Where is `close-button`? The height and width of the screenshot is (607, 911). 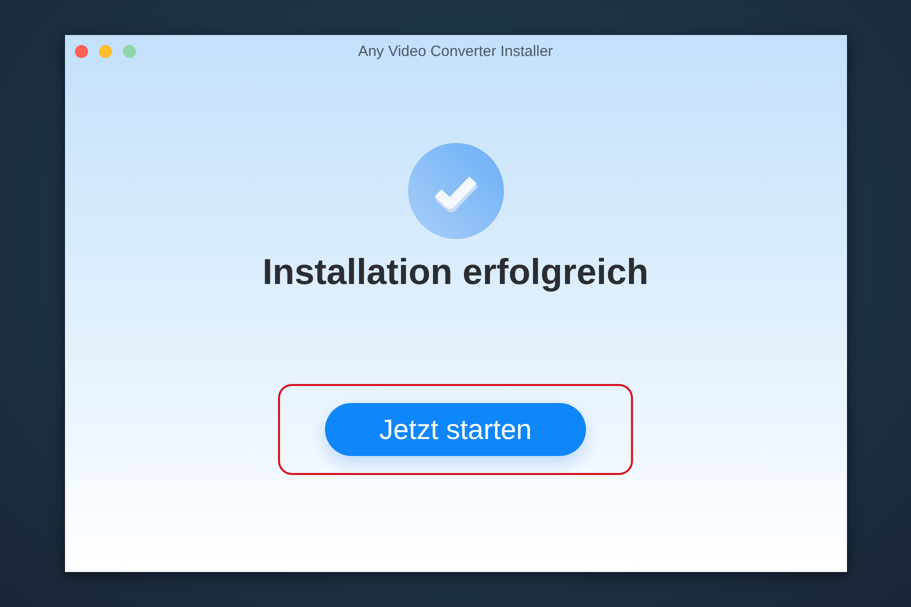 close-button is located at coordinates (81, 51).